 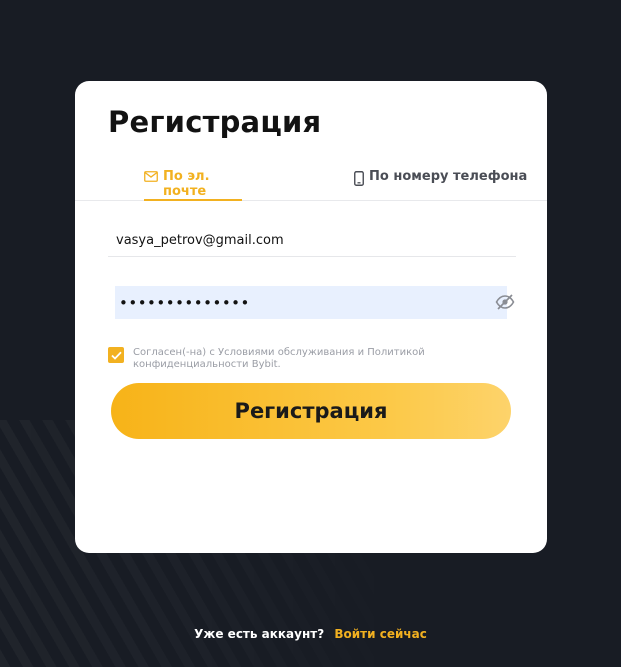 What do you see at coordinates (215, 122) in the screenshot?
I see `page-title: Регистрация` at bounding box center [215, 122].